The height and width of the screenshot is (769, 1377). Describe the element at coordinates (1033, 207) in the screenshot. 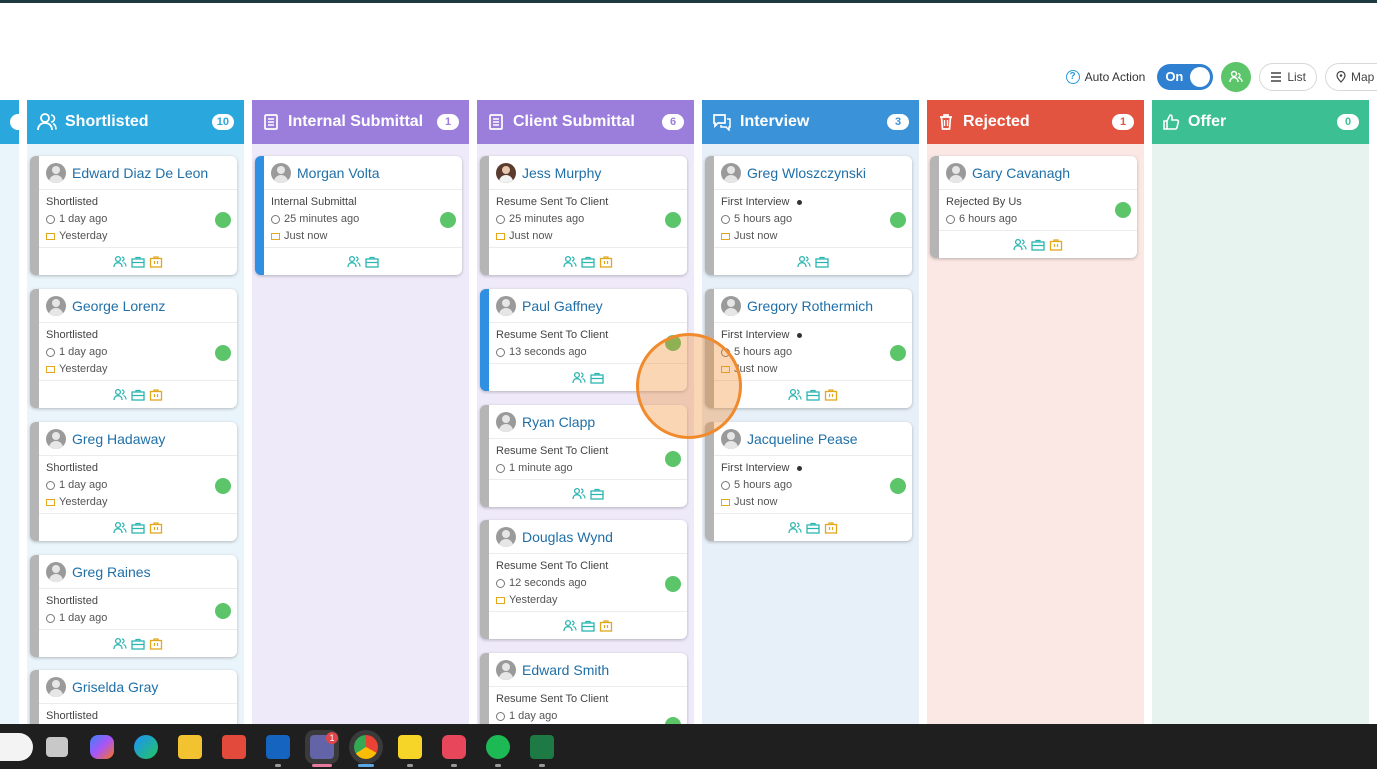

I see `candidate-card: Gary Cavanagh Rejected By Us 6 hours ago` at that location.